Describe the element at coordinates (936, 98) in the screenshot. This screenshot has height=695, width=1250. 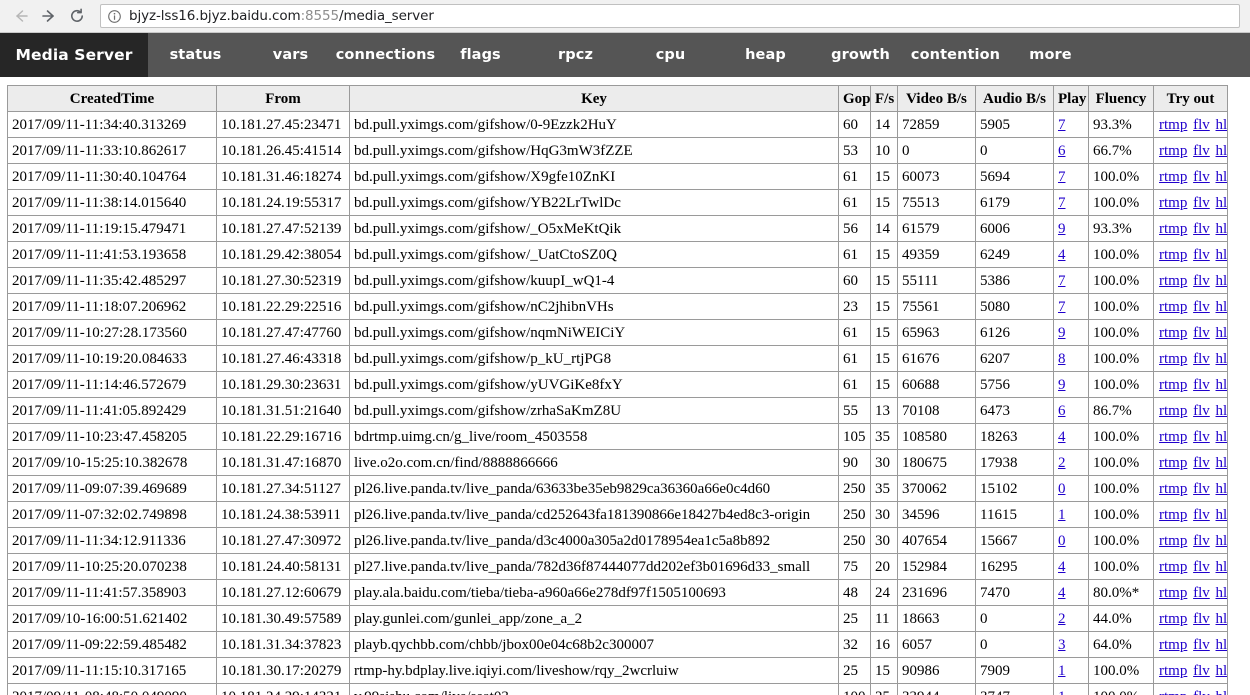
I see `col-header-video-bs: Video B/s` at that location.